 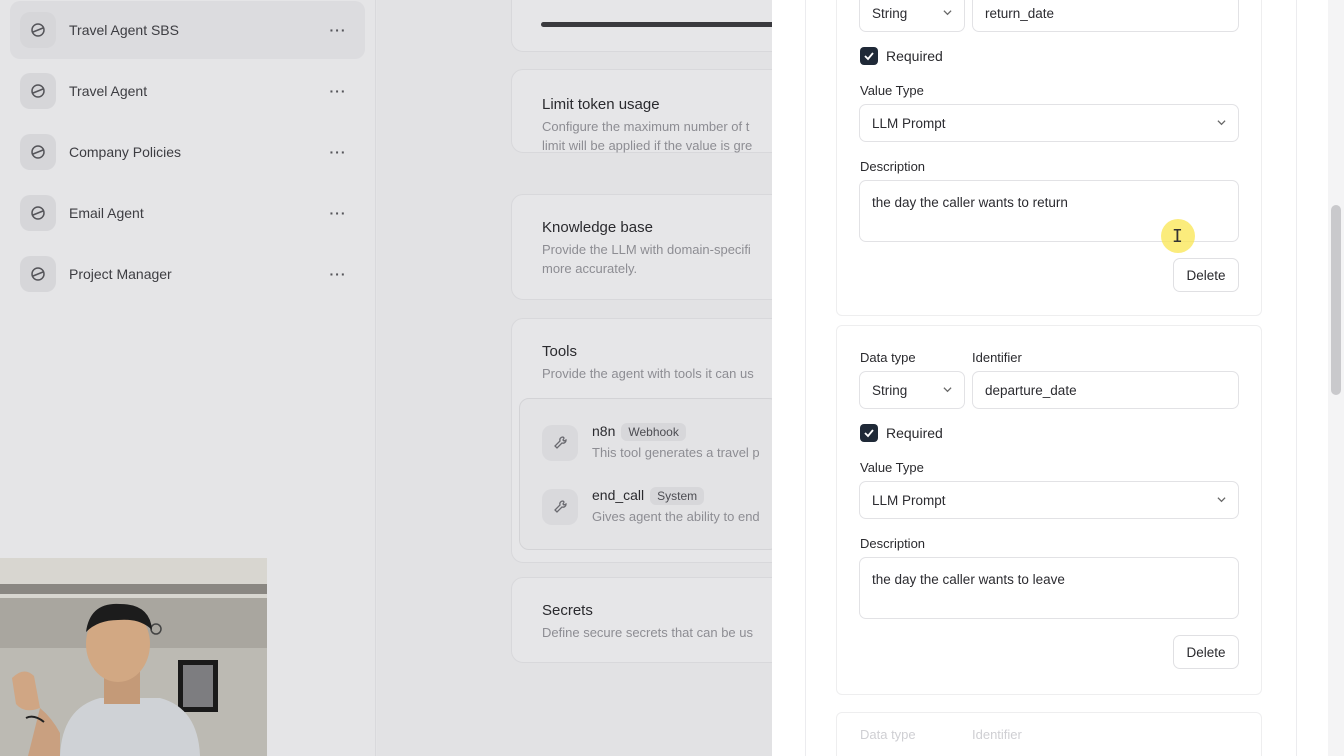 What do you see at coordinates (677, 496) in the screenshot?
I see `tool-badge: System` at bounding box center [677, 496].